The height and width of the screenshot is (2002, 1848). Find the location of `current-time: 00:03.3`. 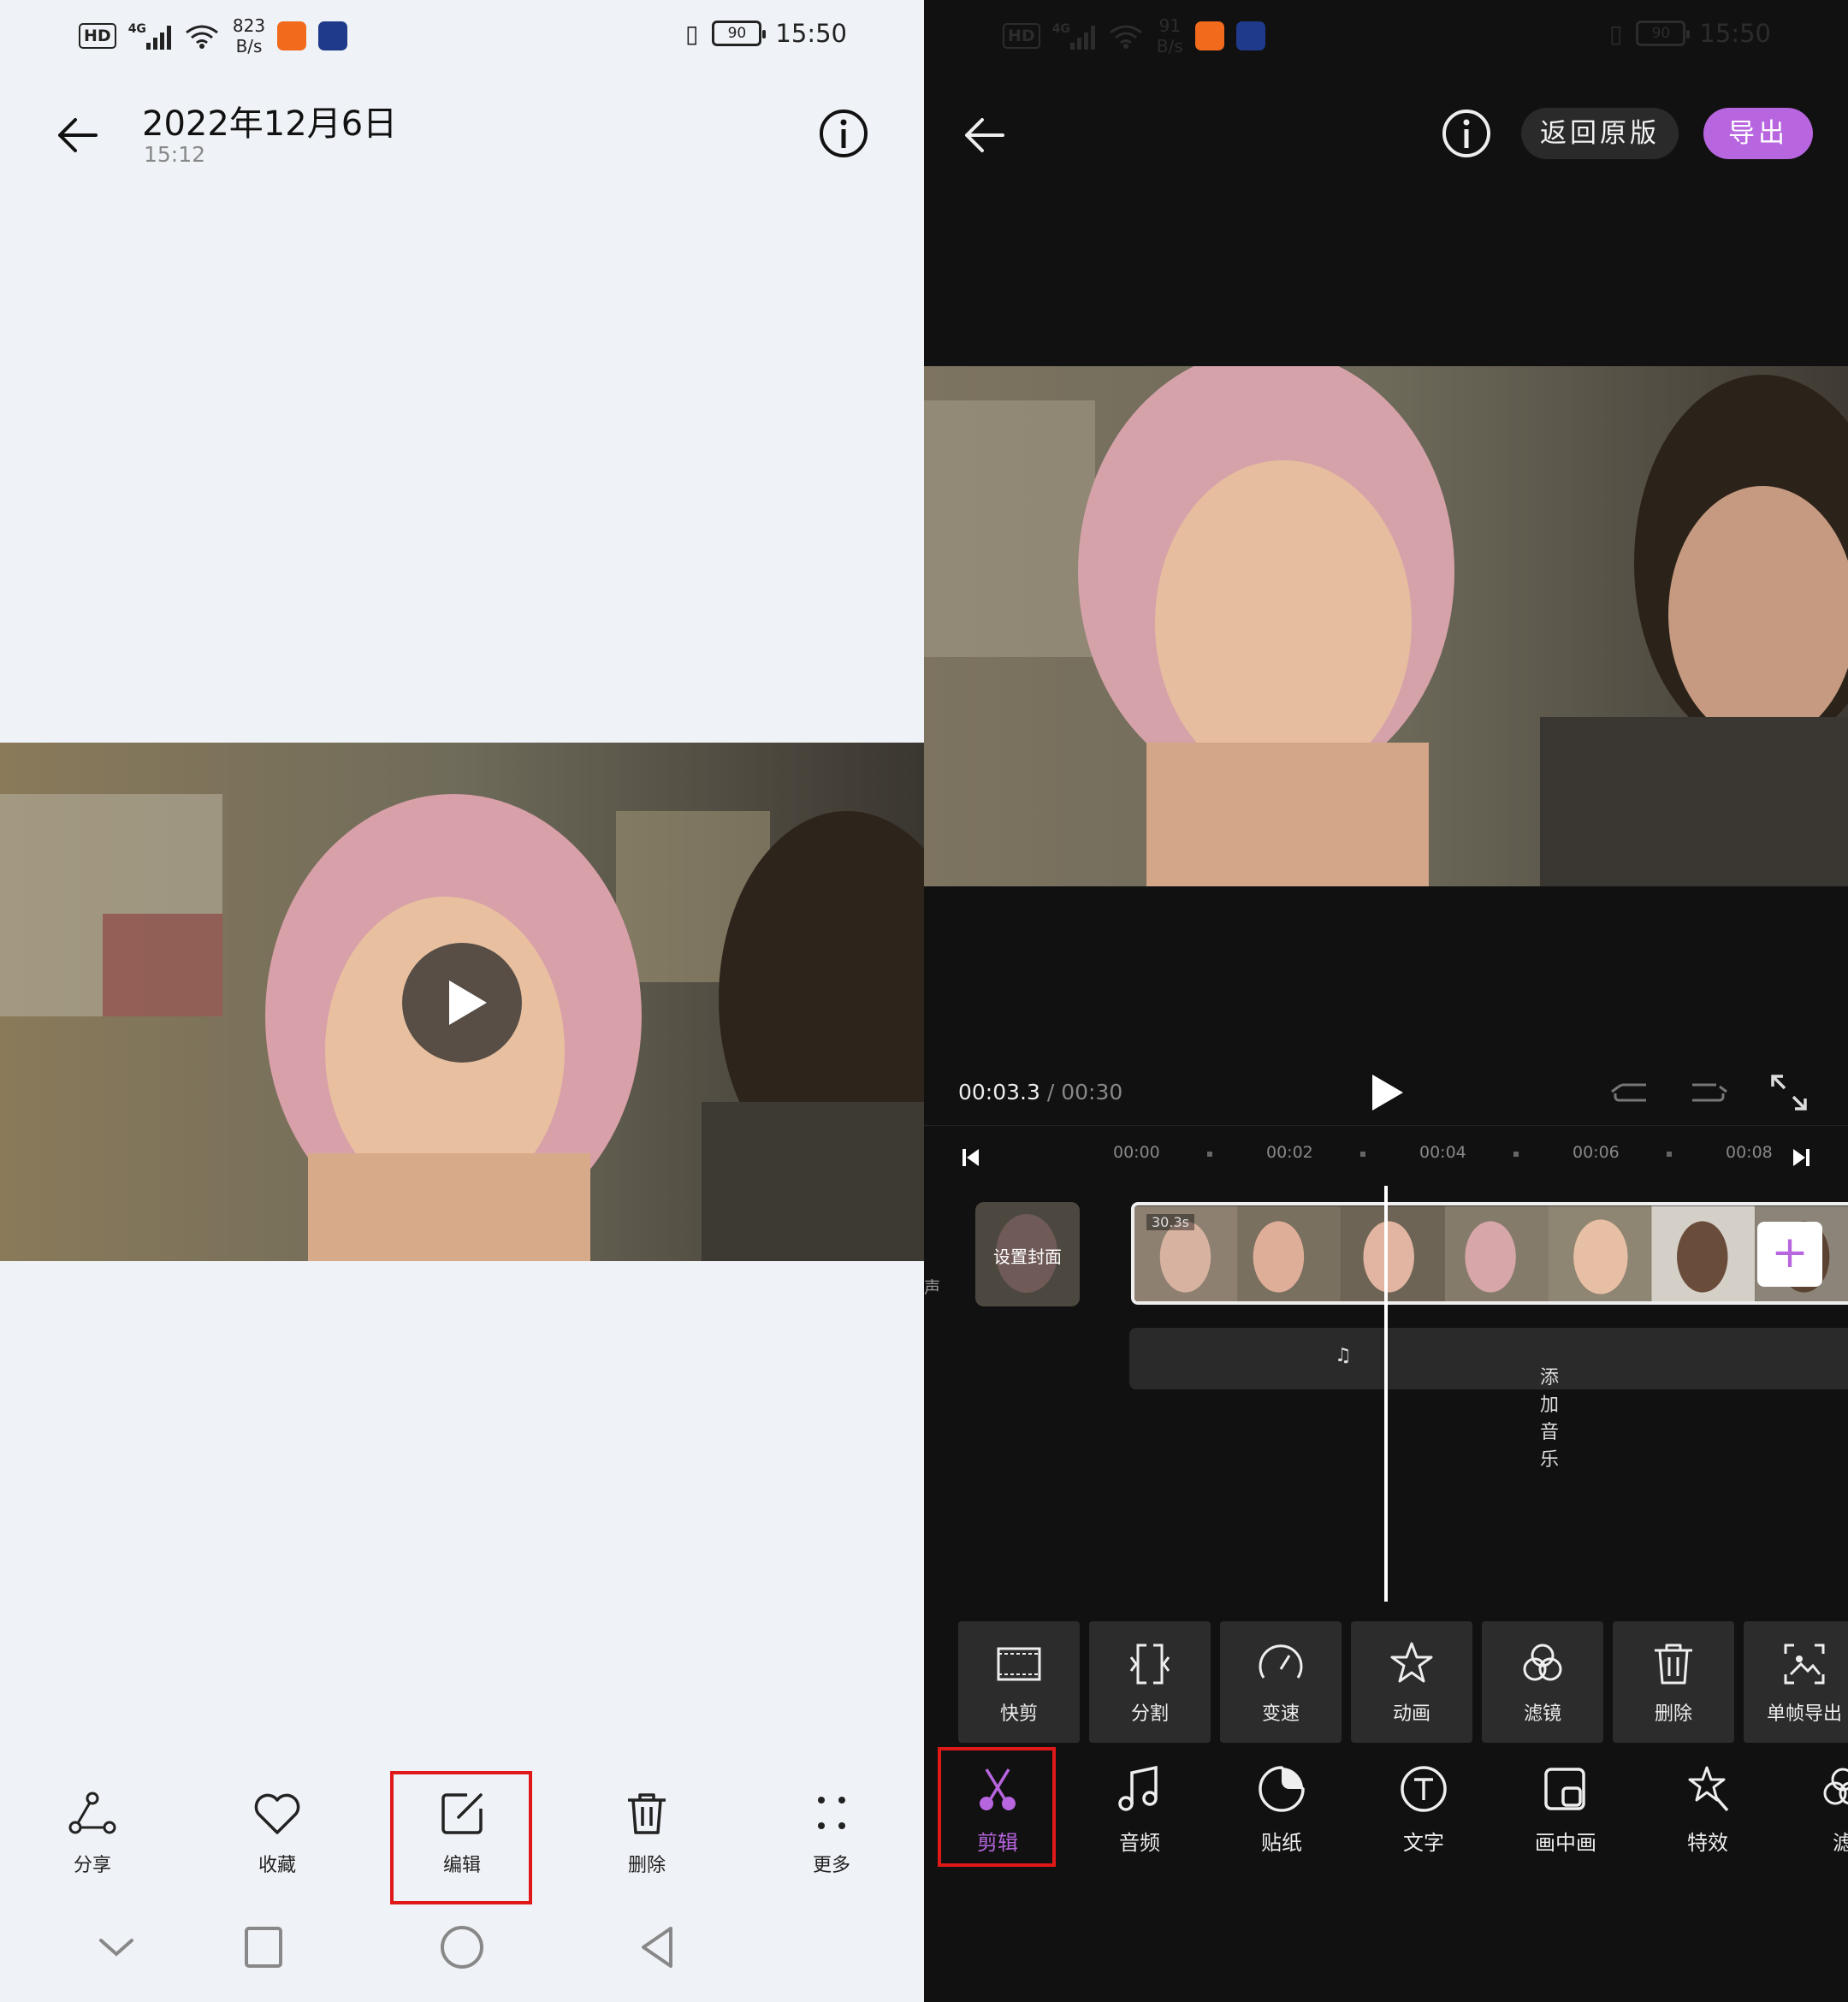

current-time: 00:03.3 is located at coordinates (999, 1092).